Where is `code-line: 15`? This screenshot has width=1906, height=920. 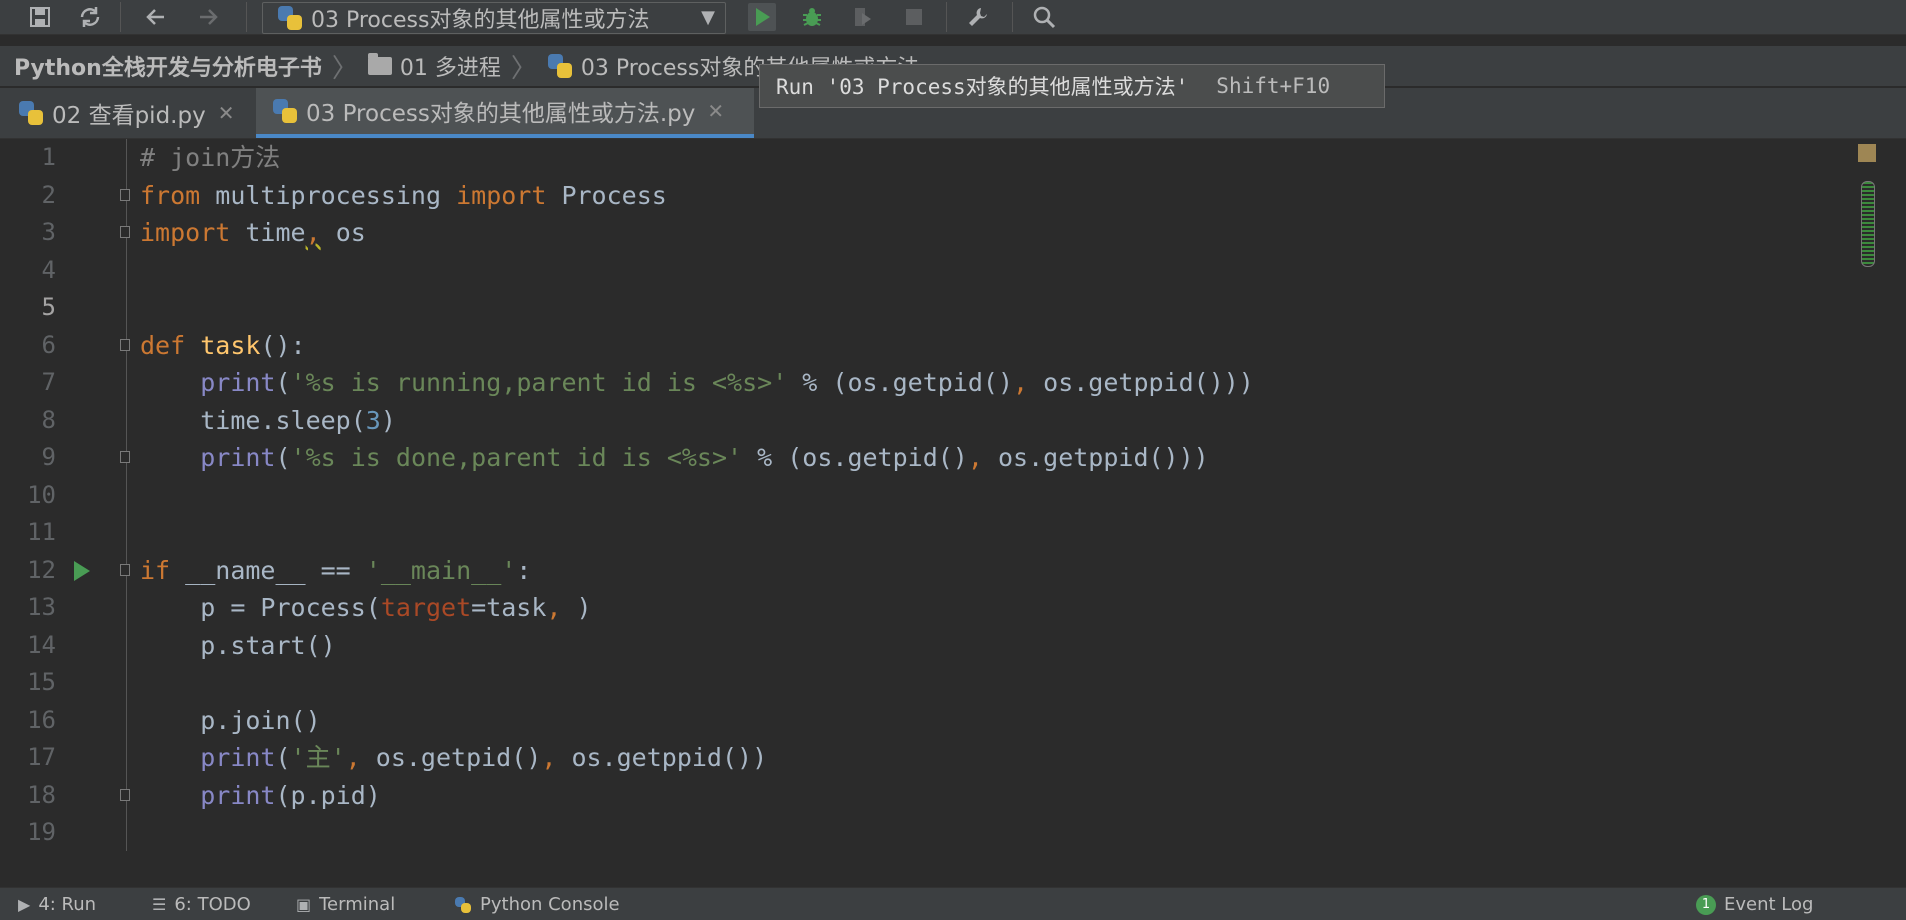
code-line: 15 is located at coordinates (940, 683).